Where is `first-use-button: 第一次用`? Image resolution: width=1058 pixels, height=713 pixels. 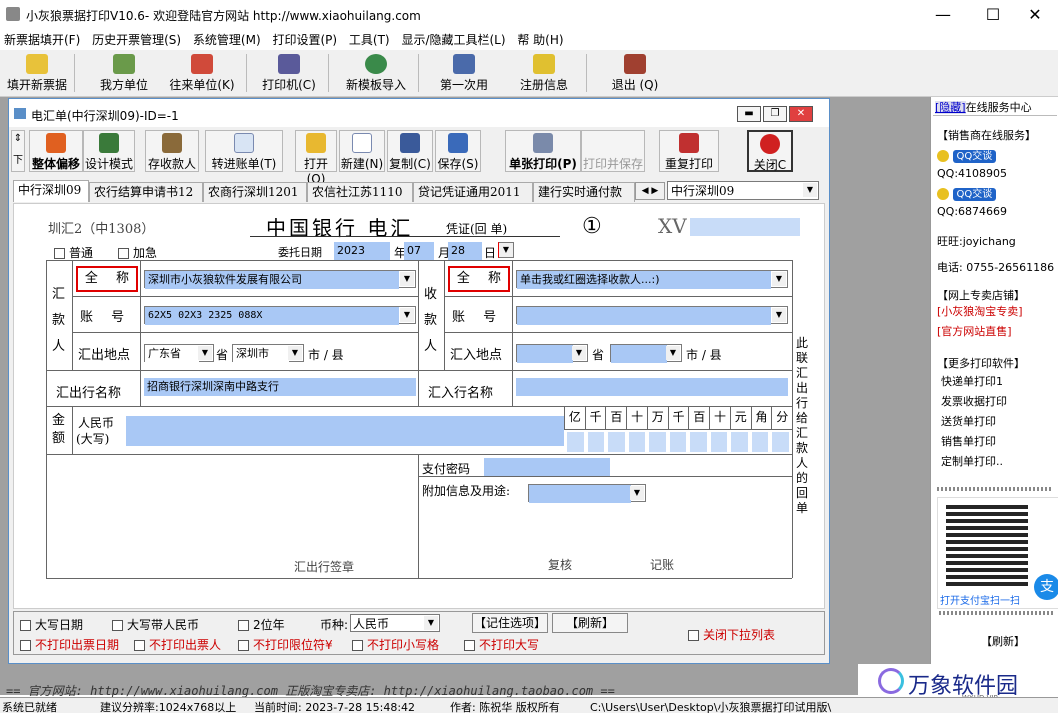 first-use-button: 第一次用 is located at coordinates (464, 73).